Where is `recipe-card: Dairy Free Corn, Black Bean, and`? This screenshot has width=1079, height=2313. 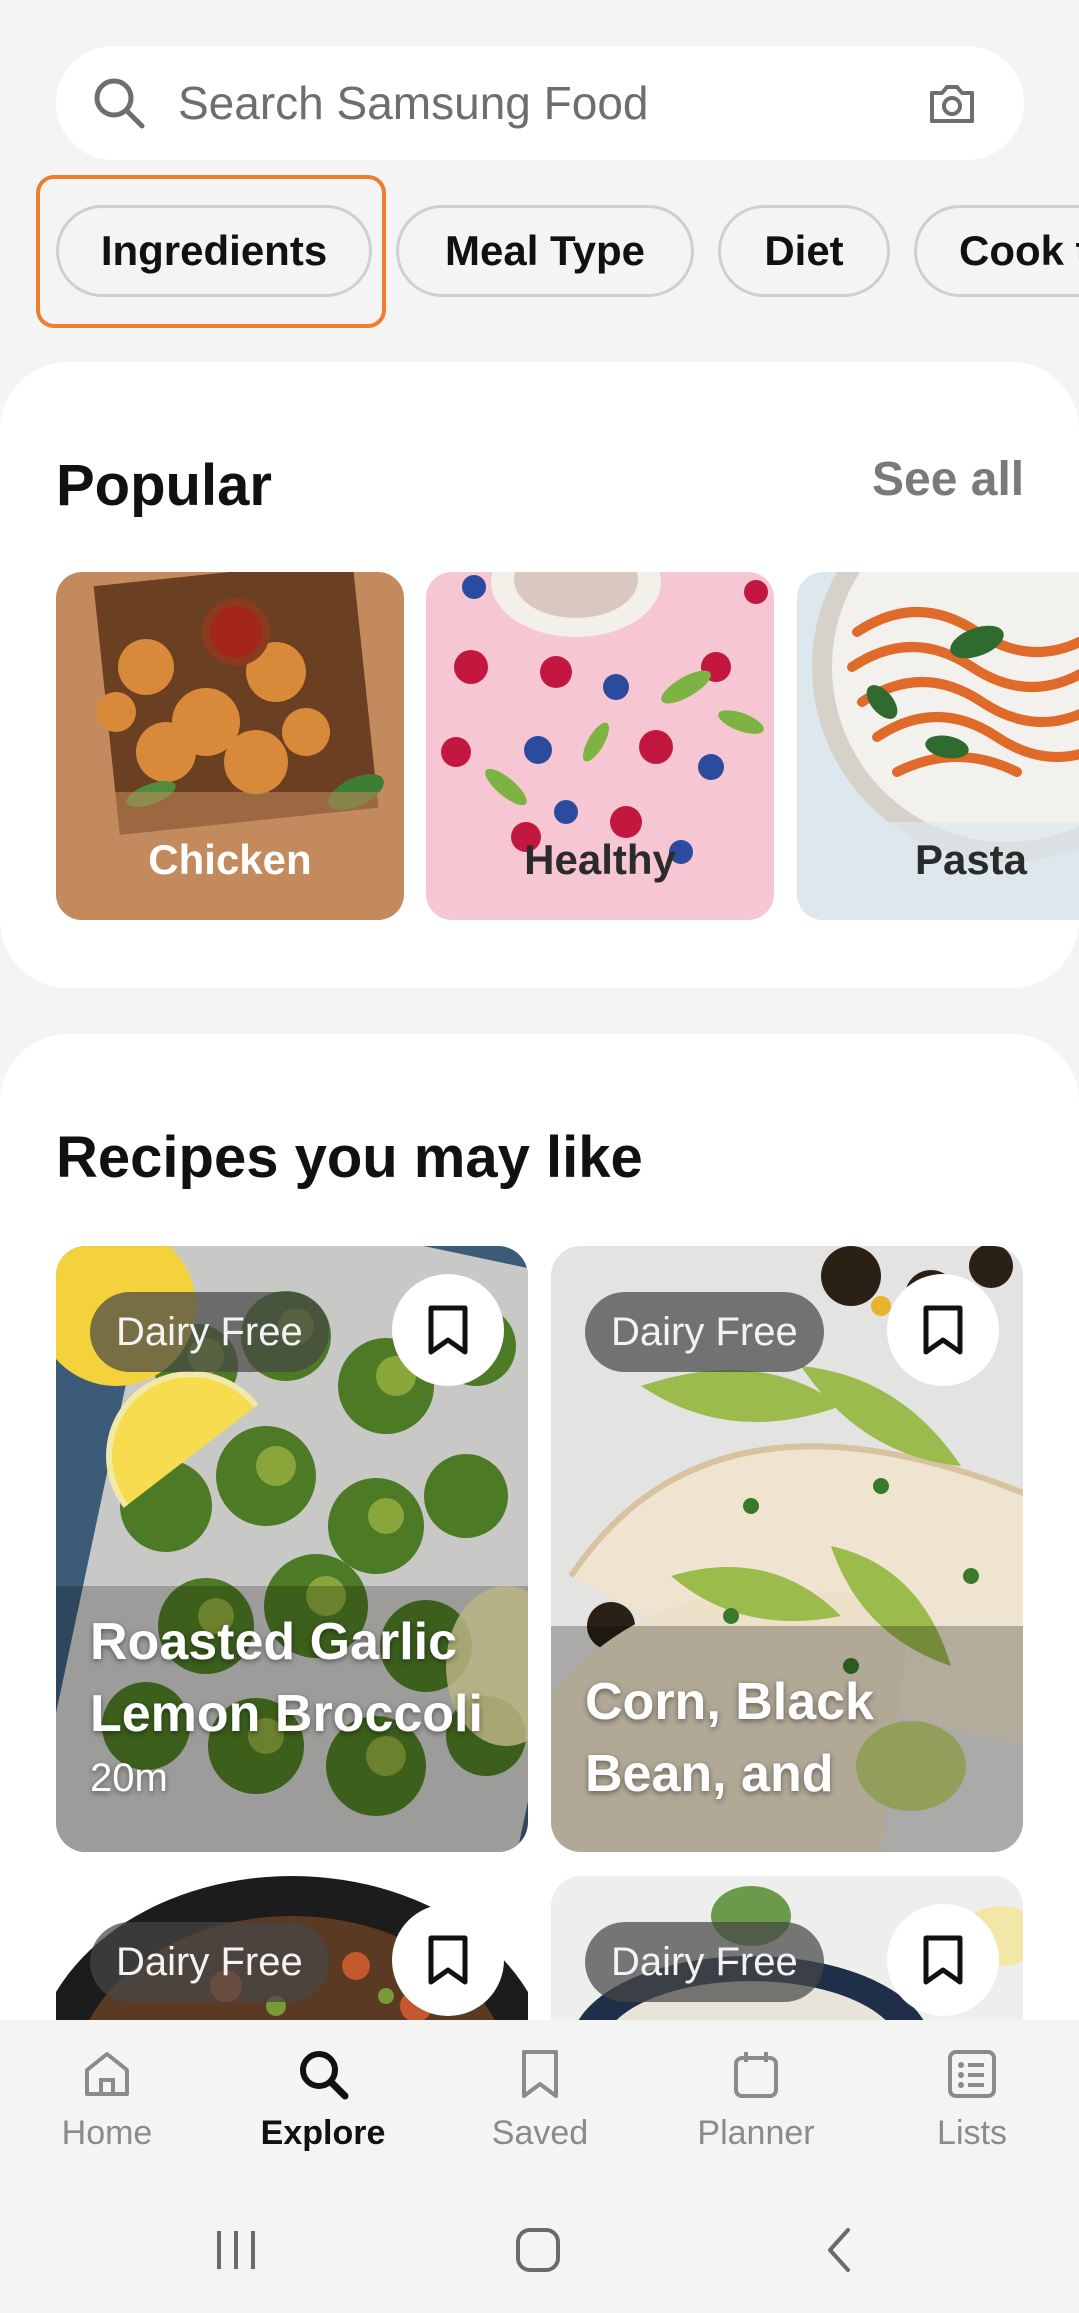 recipe-card: Dairy Free Corn, Black Bean, and is located at coordinates (787, 1549).